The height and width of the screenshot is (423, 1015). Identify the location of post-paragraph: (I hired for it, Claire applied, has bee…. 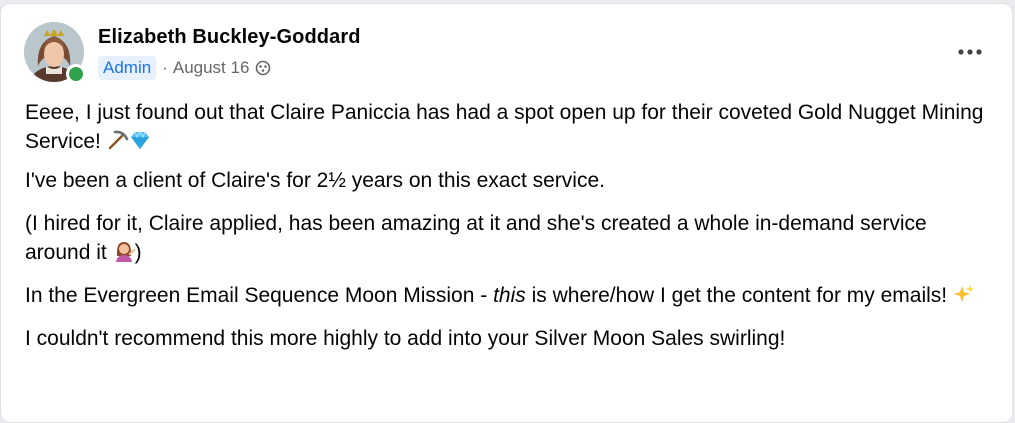
(507, 238).